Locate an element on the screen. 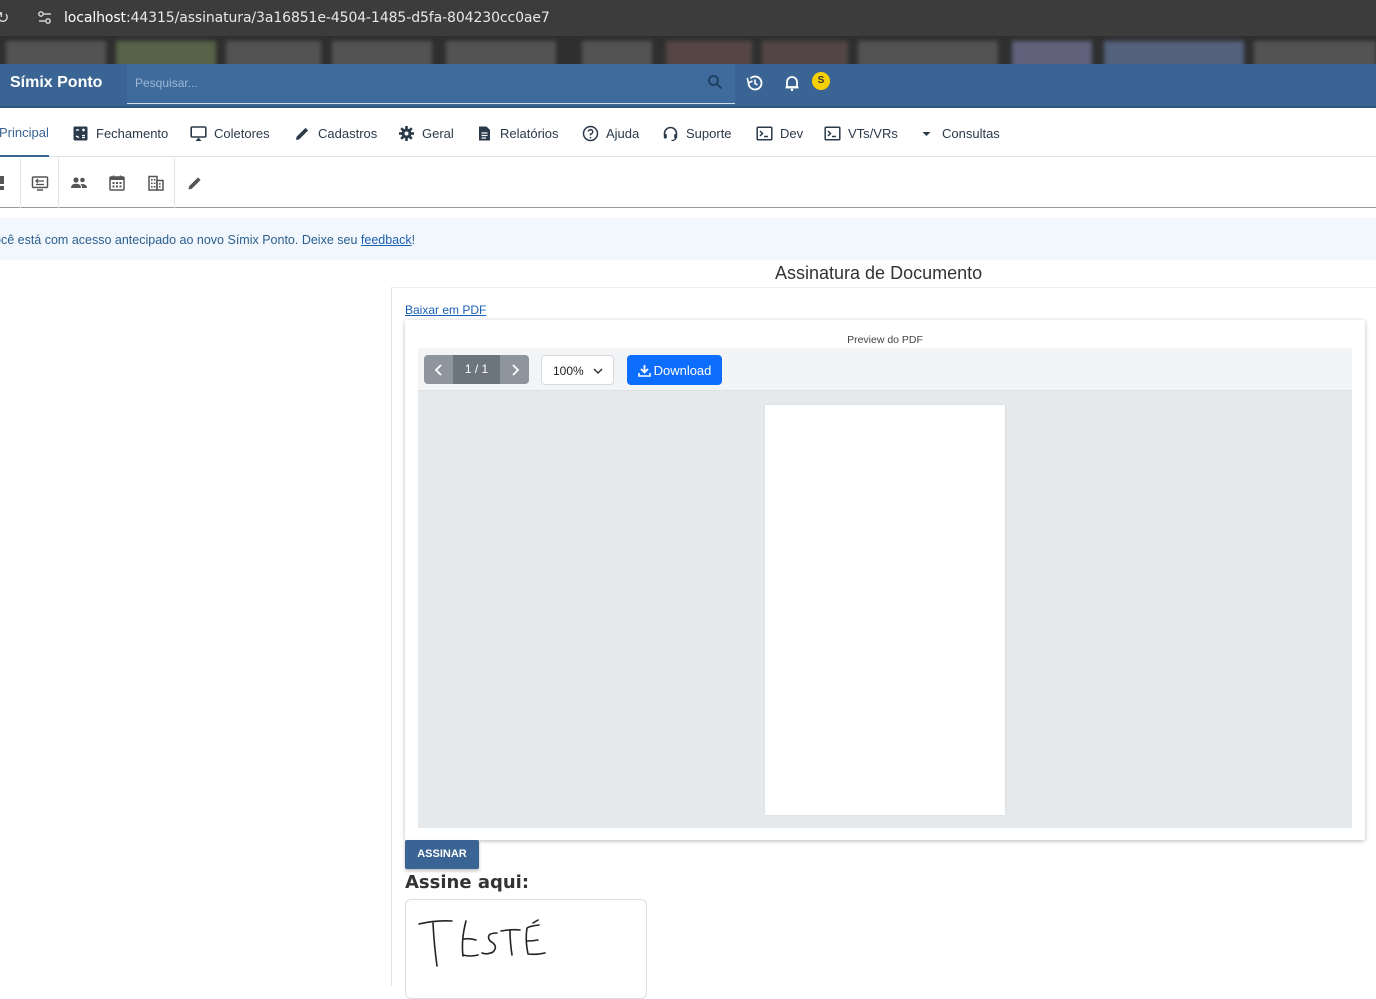  download-button: Download is located at coordinates (674, 370).